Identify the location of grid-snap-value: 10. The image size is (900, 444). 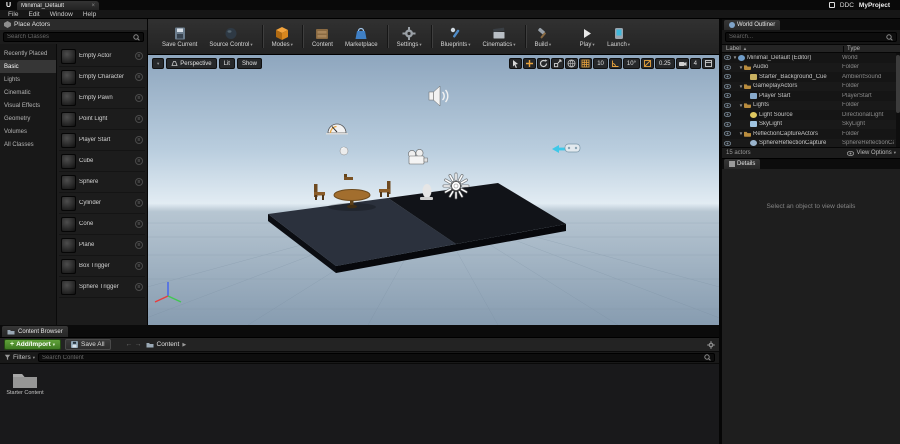
(600, 63).